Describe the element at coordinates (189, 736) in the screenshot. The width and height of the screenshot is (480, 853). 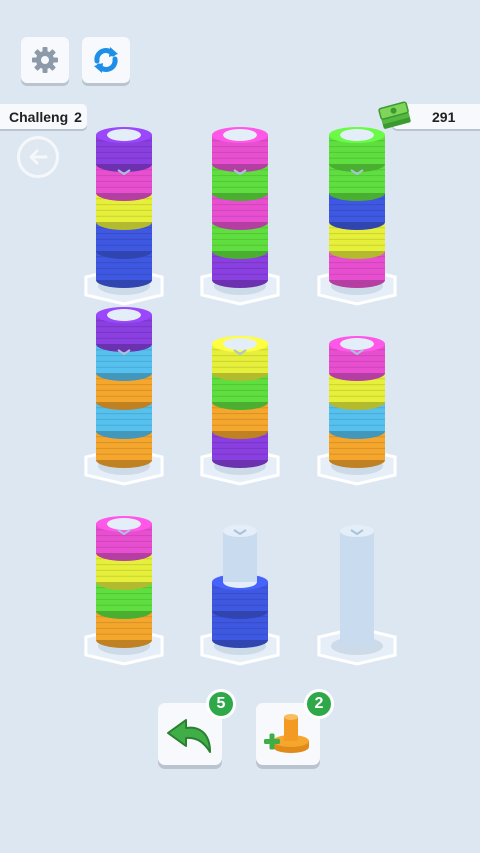
I see `undo-arrow-icon` at that location.